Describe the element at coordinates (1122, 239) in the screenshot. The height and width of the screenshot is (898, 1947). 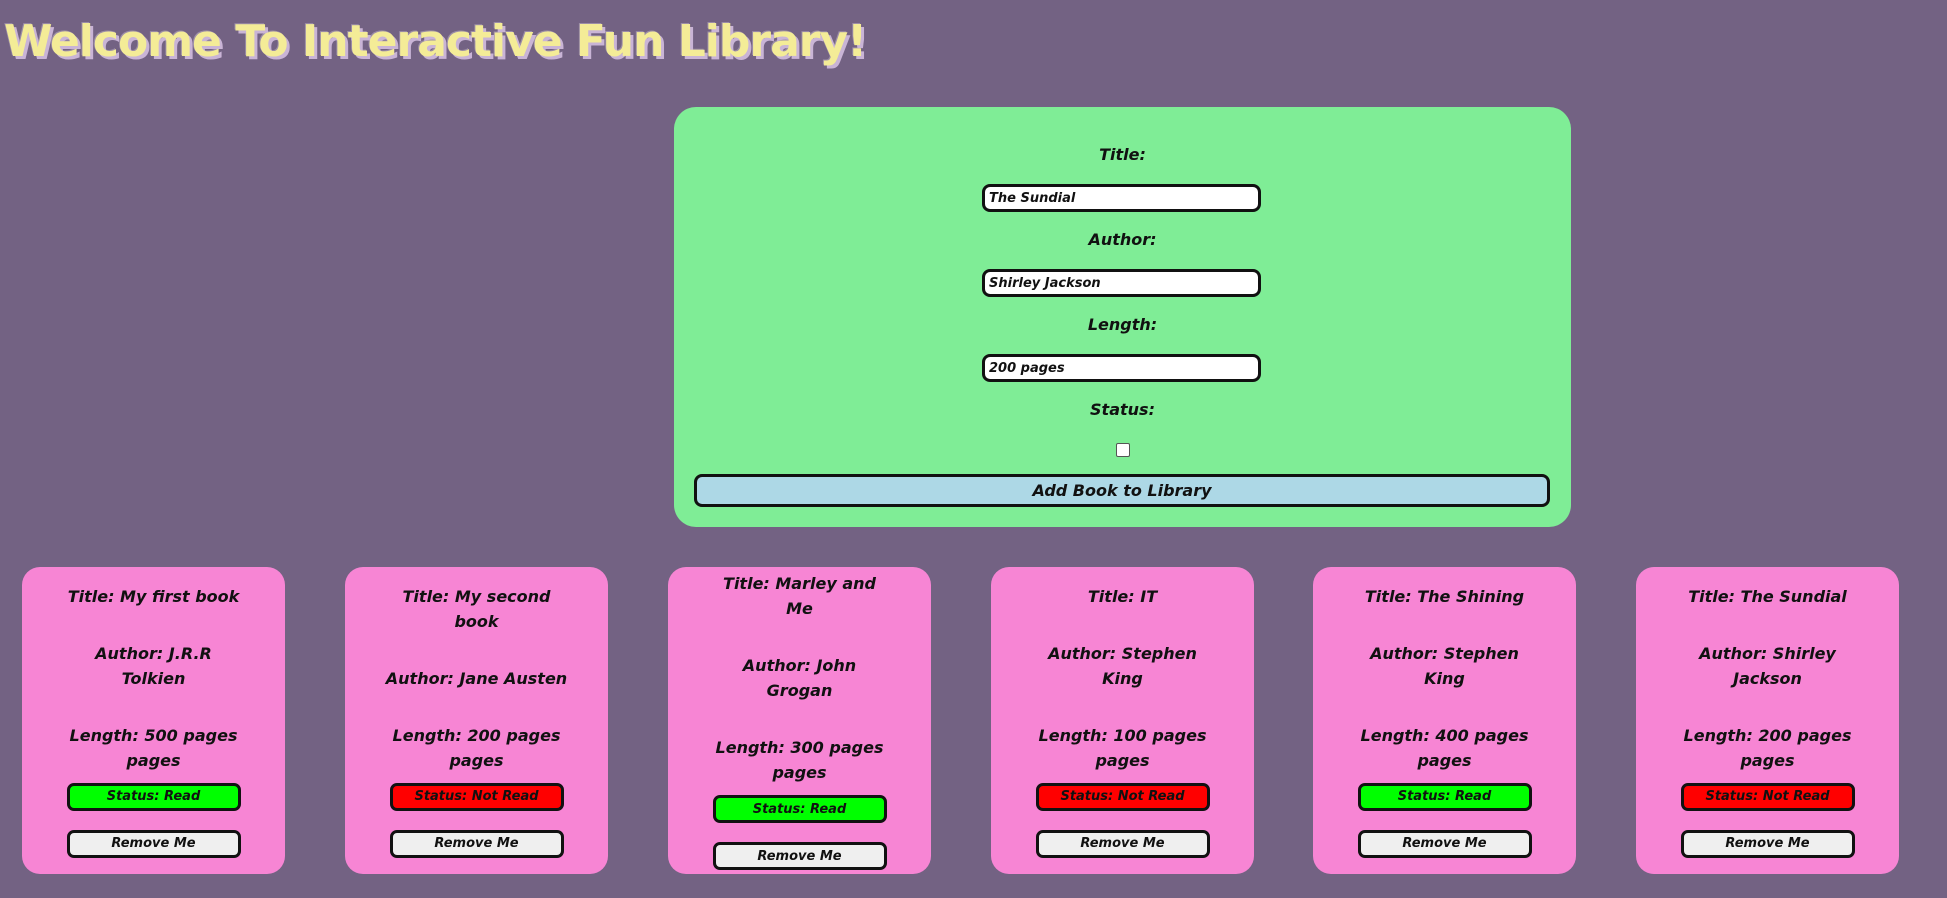
I see `author-label: Author:` at that location.